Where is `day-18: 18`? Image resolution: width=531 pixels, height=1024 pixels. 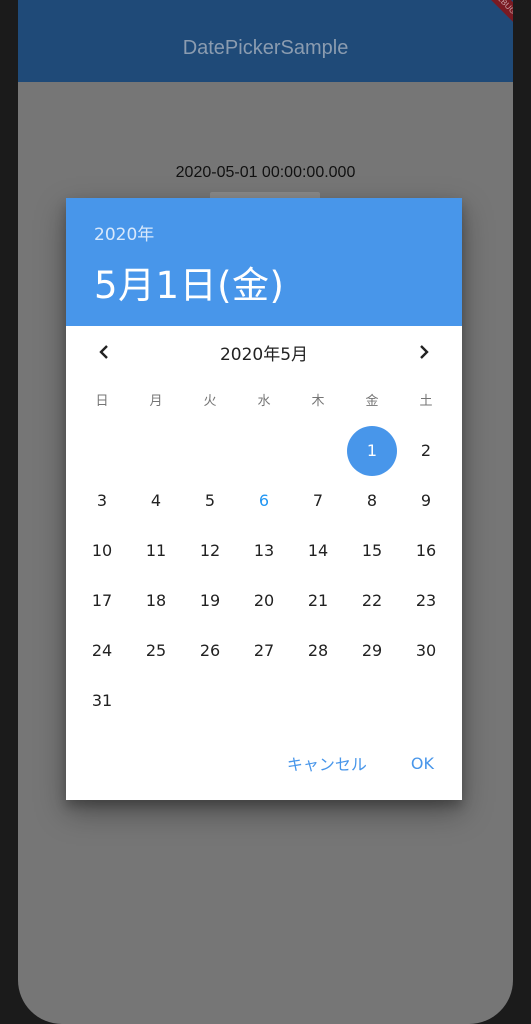 day-18: 18 is located at coordinates (156, 601).